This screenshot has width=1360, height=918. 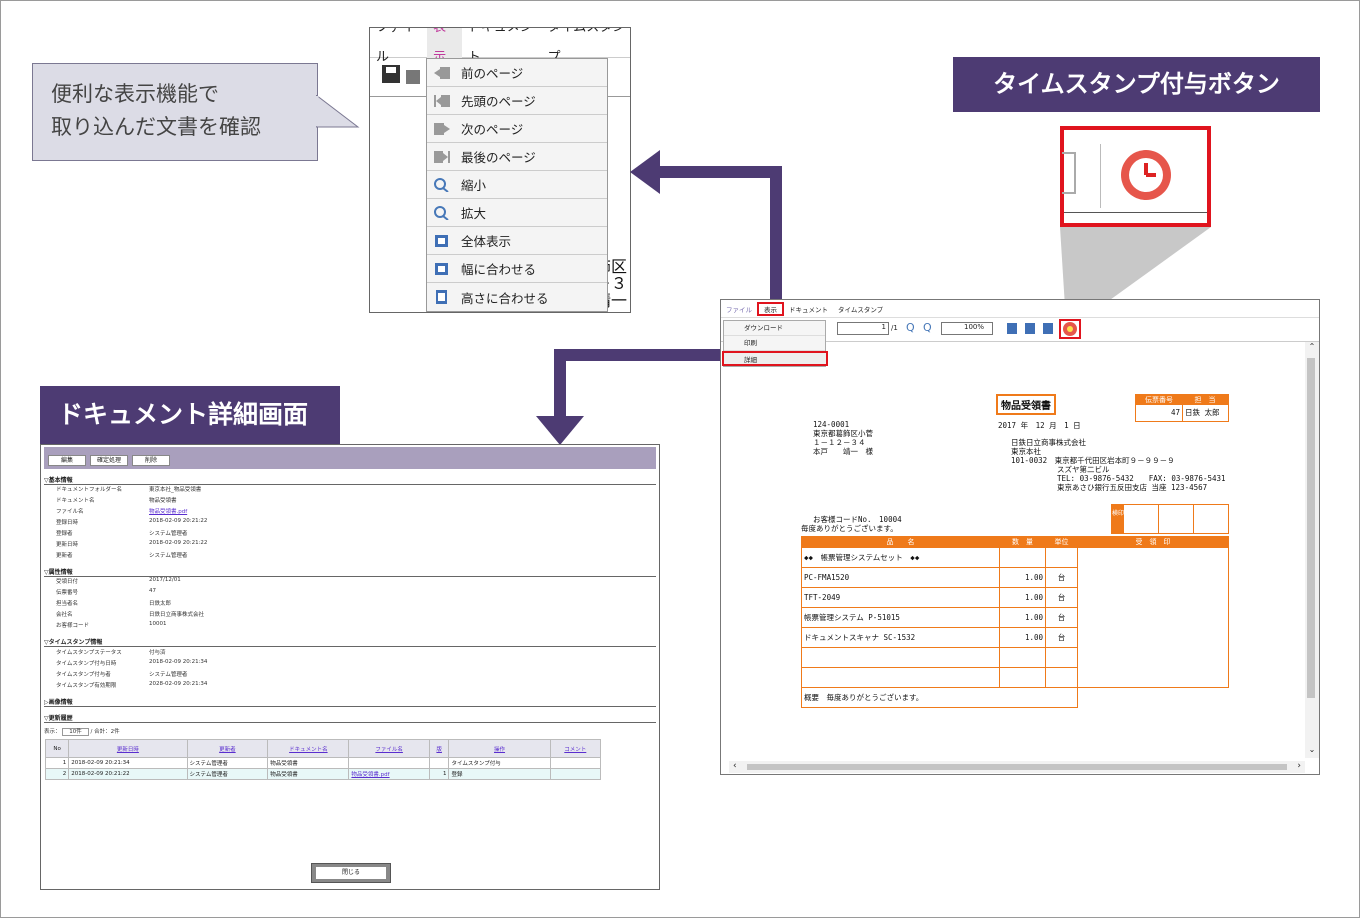 I want to click on item-cell: ◆◆ 帳票管理システムセット ◆◆, so click(x=900, y=557).